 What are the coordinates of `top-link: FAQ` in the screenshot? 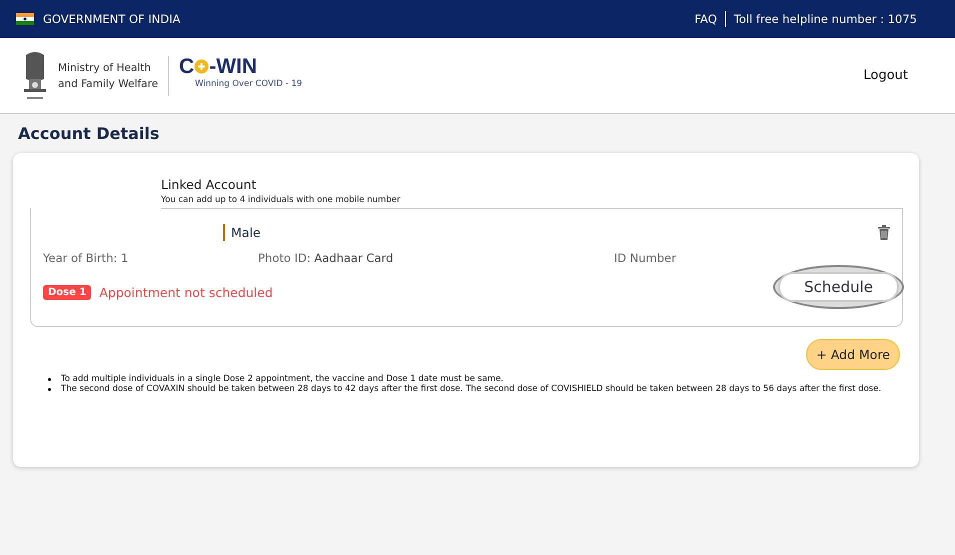 It's located at (705, 19).